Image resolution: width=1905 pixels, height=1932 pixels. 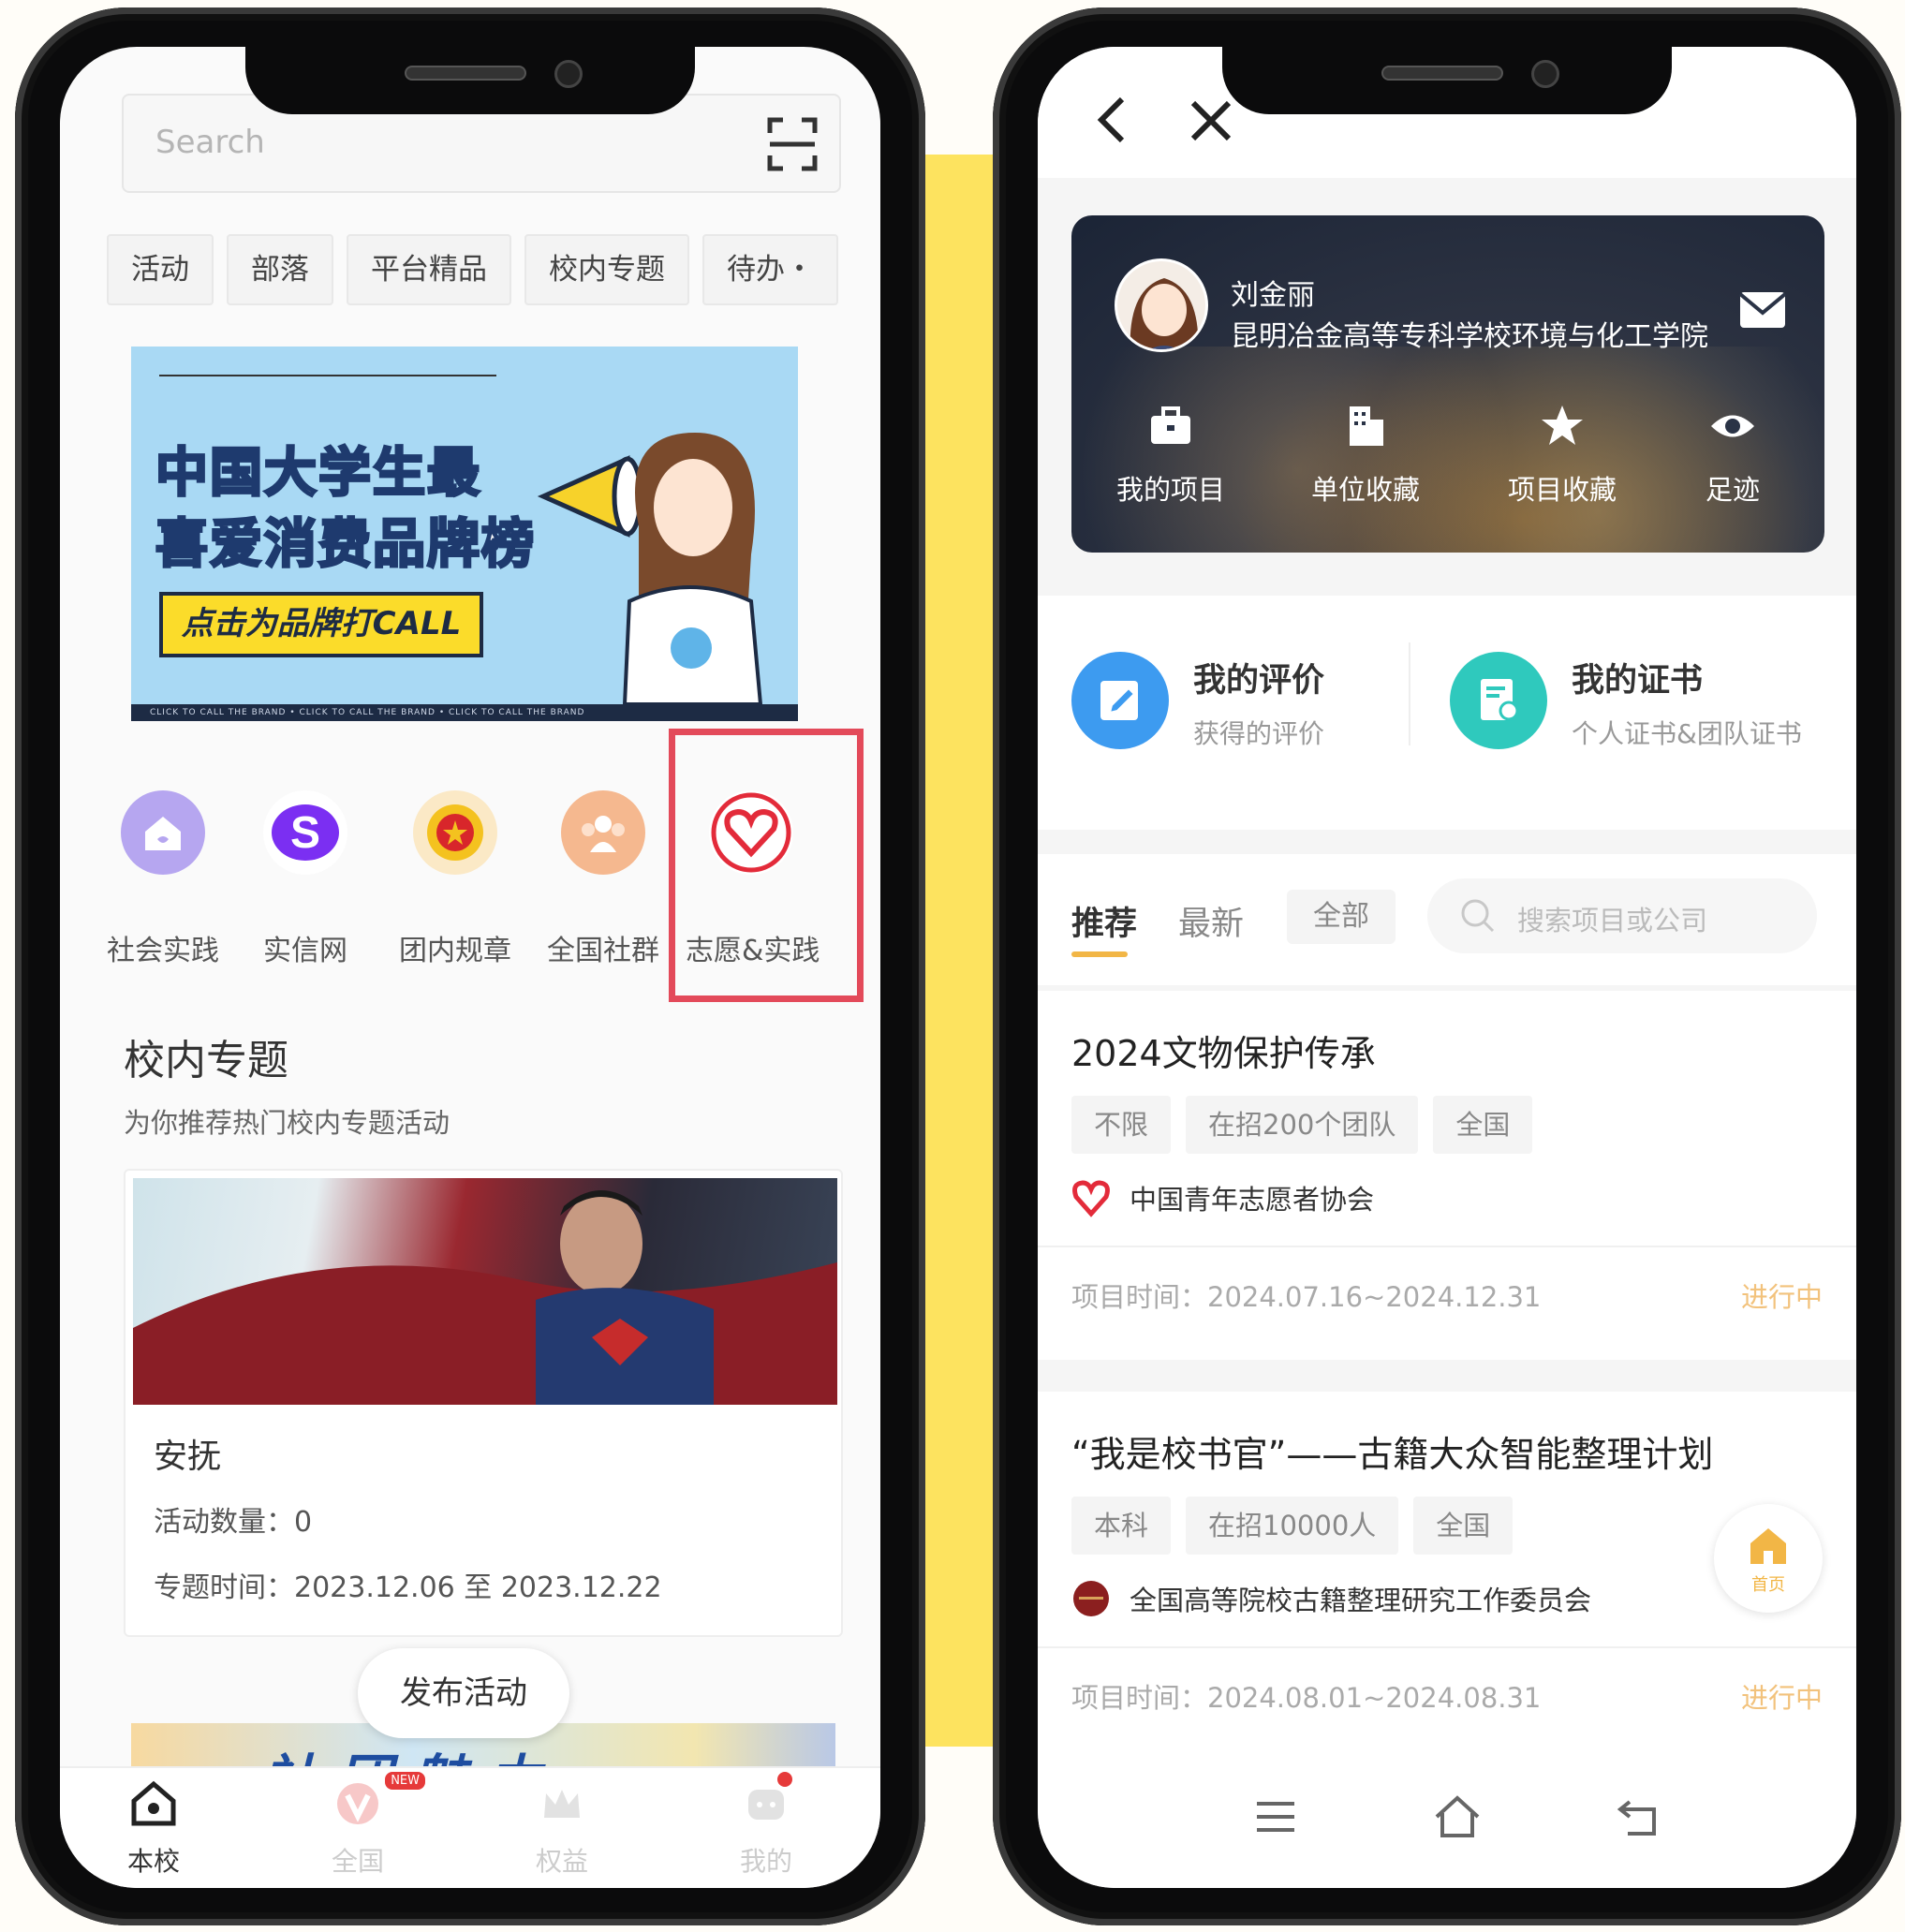 What do you see at coordinates (1171, 455) in the screenshot?
I see `my-projects-button: 我的项目` at bounding box center [1171, 455].